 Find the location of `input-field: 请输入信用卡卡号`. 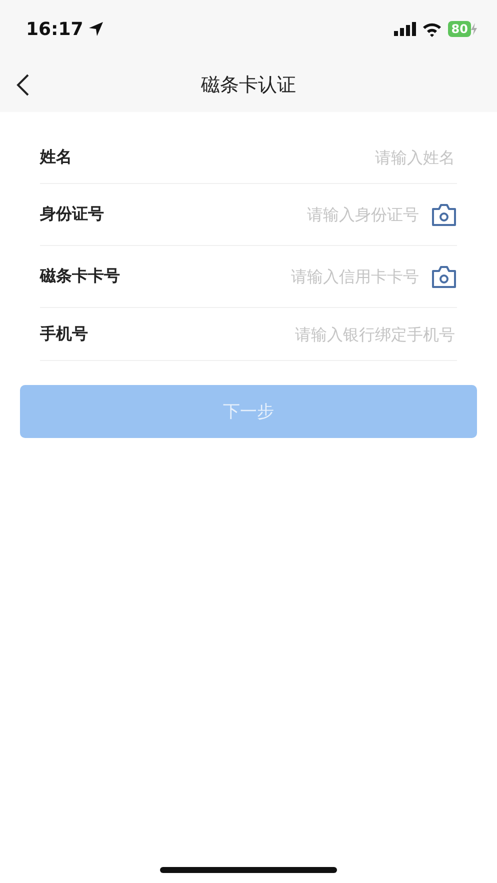

input-field: 请输入信用卡卡号 is located at coordinates (311, 276).